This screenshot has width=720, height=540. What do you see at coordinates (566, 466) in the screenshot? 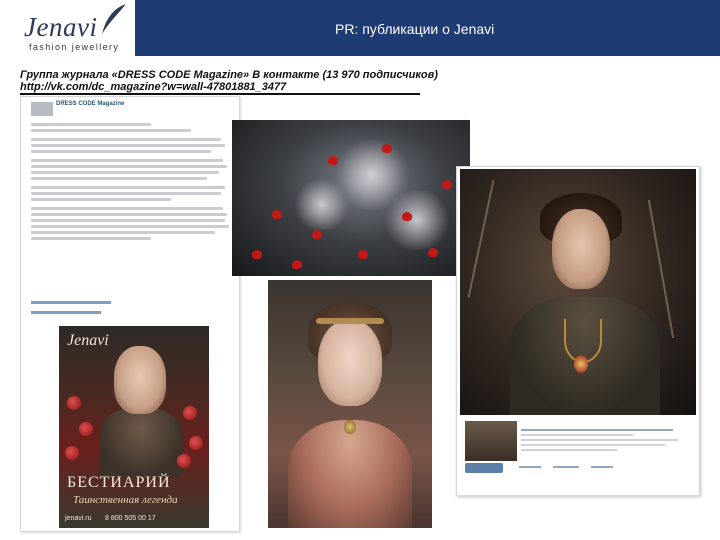
I see `share-action` at bounding box center [566, 466].